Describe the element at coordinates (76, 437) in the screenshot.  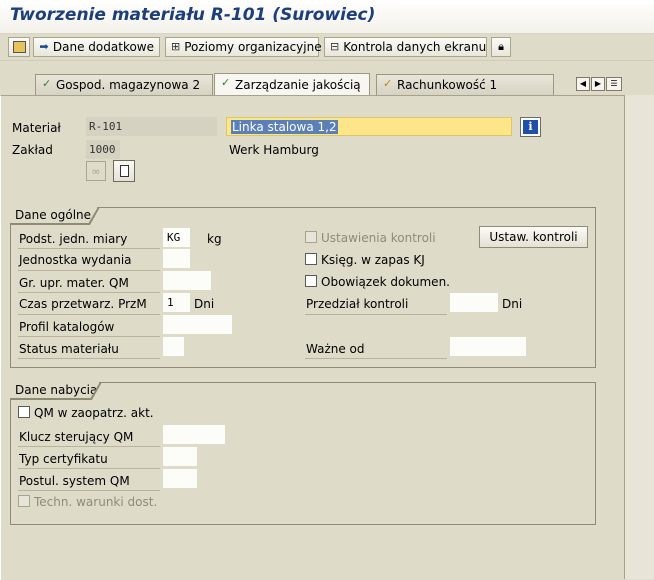
I see `qm-control-key-label: Klucz sterujący QM` at that location.